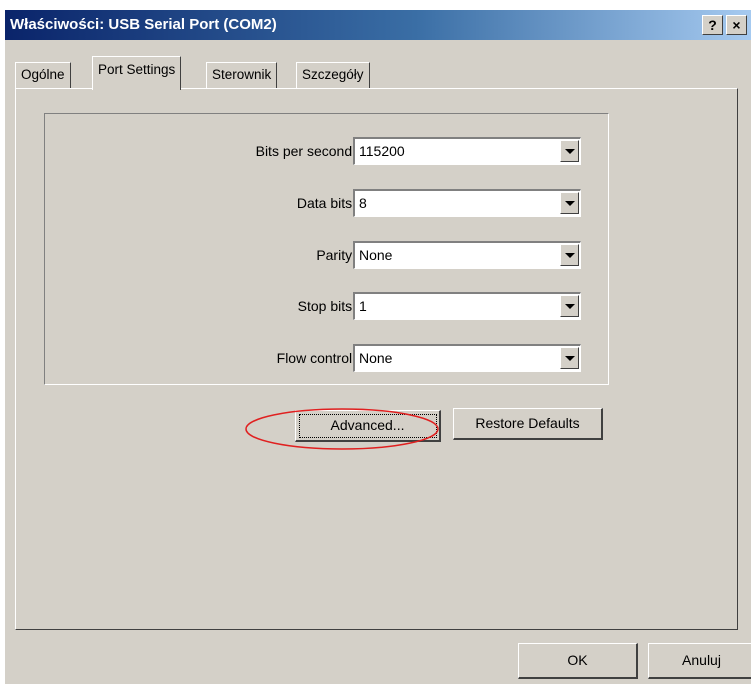  What do you see at coordinates (316, 358) in the screenshot?
I see `flow-control-label: Flow control:` at bounding box center [316, 358].